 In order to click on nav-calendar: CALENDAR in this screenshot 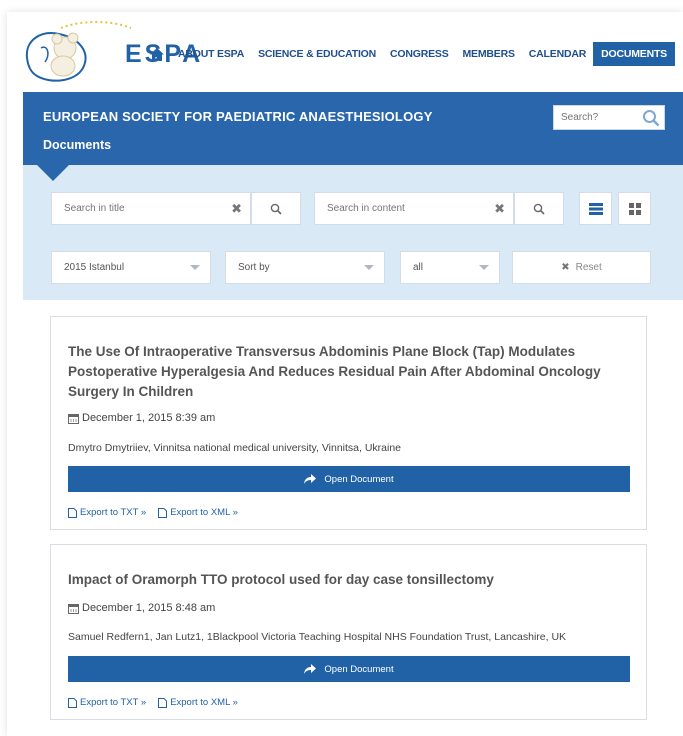, I will do `click(557, 54)`.